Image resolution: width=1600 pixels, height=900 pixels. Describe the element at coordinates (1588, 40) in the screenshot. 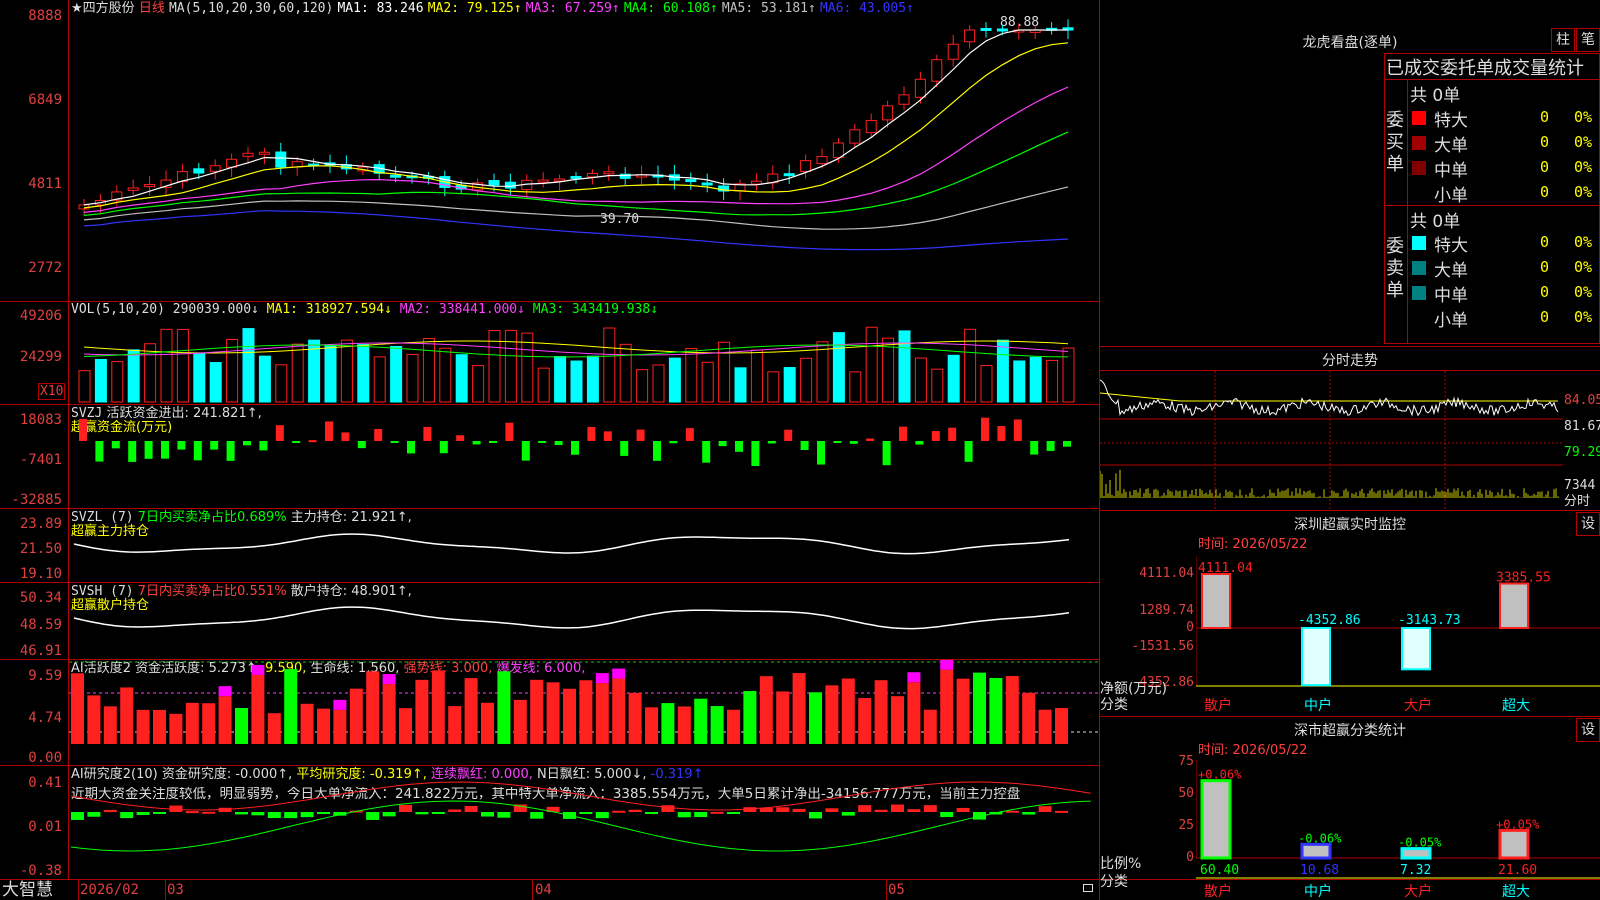

I see `tick-view-button: 笔` at that location.